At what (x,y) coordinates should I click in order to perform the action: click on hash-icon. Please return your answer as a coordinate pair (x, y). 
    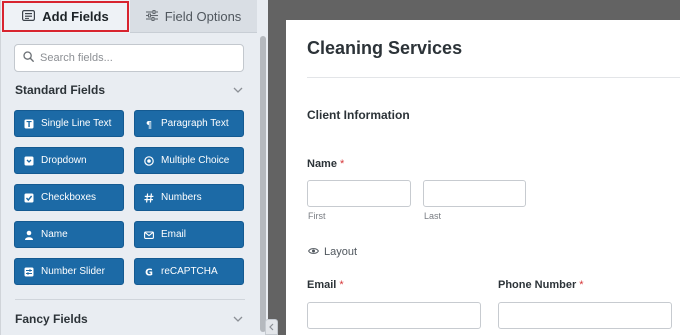
    Looking at the image, I should click on (149, 197).